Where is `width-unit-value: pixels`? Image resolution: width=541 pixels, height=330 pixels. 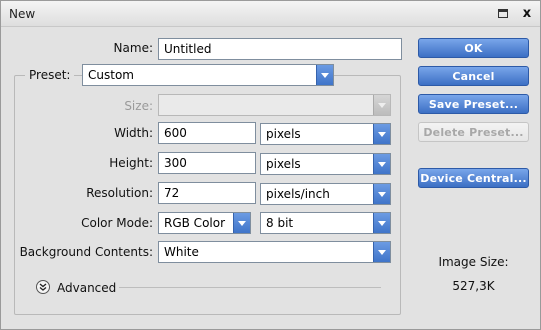
width-unit-value: pixels is located at coordinates (283, 134).